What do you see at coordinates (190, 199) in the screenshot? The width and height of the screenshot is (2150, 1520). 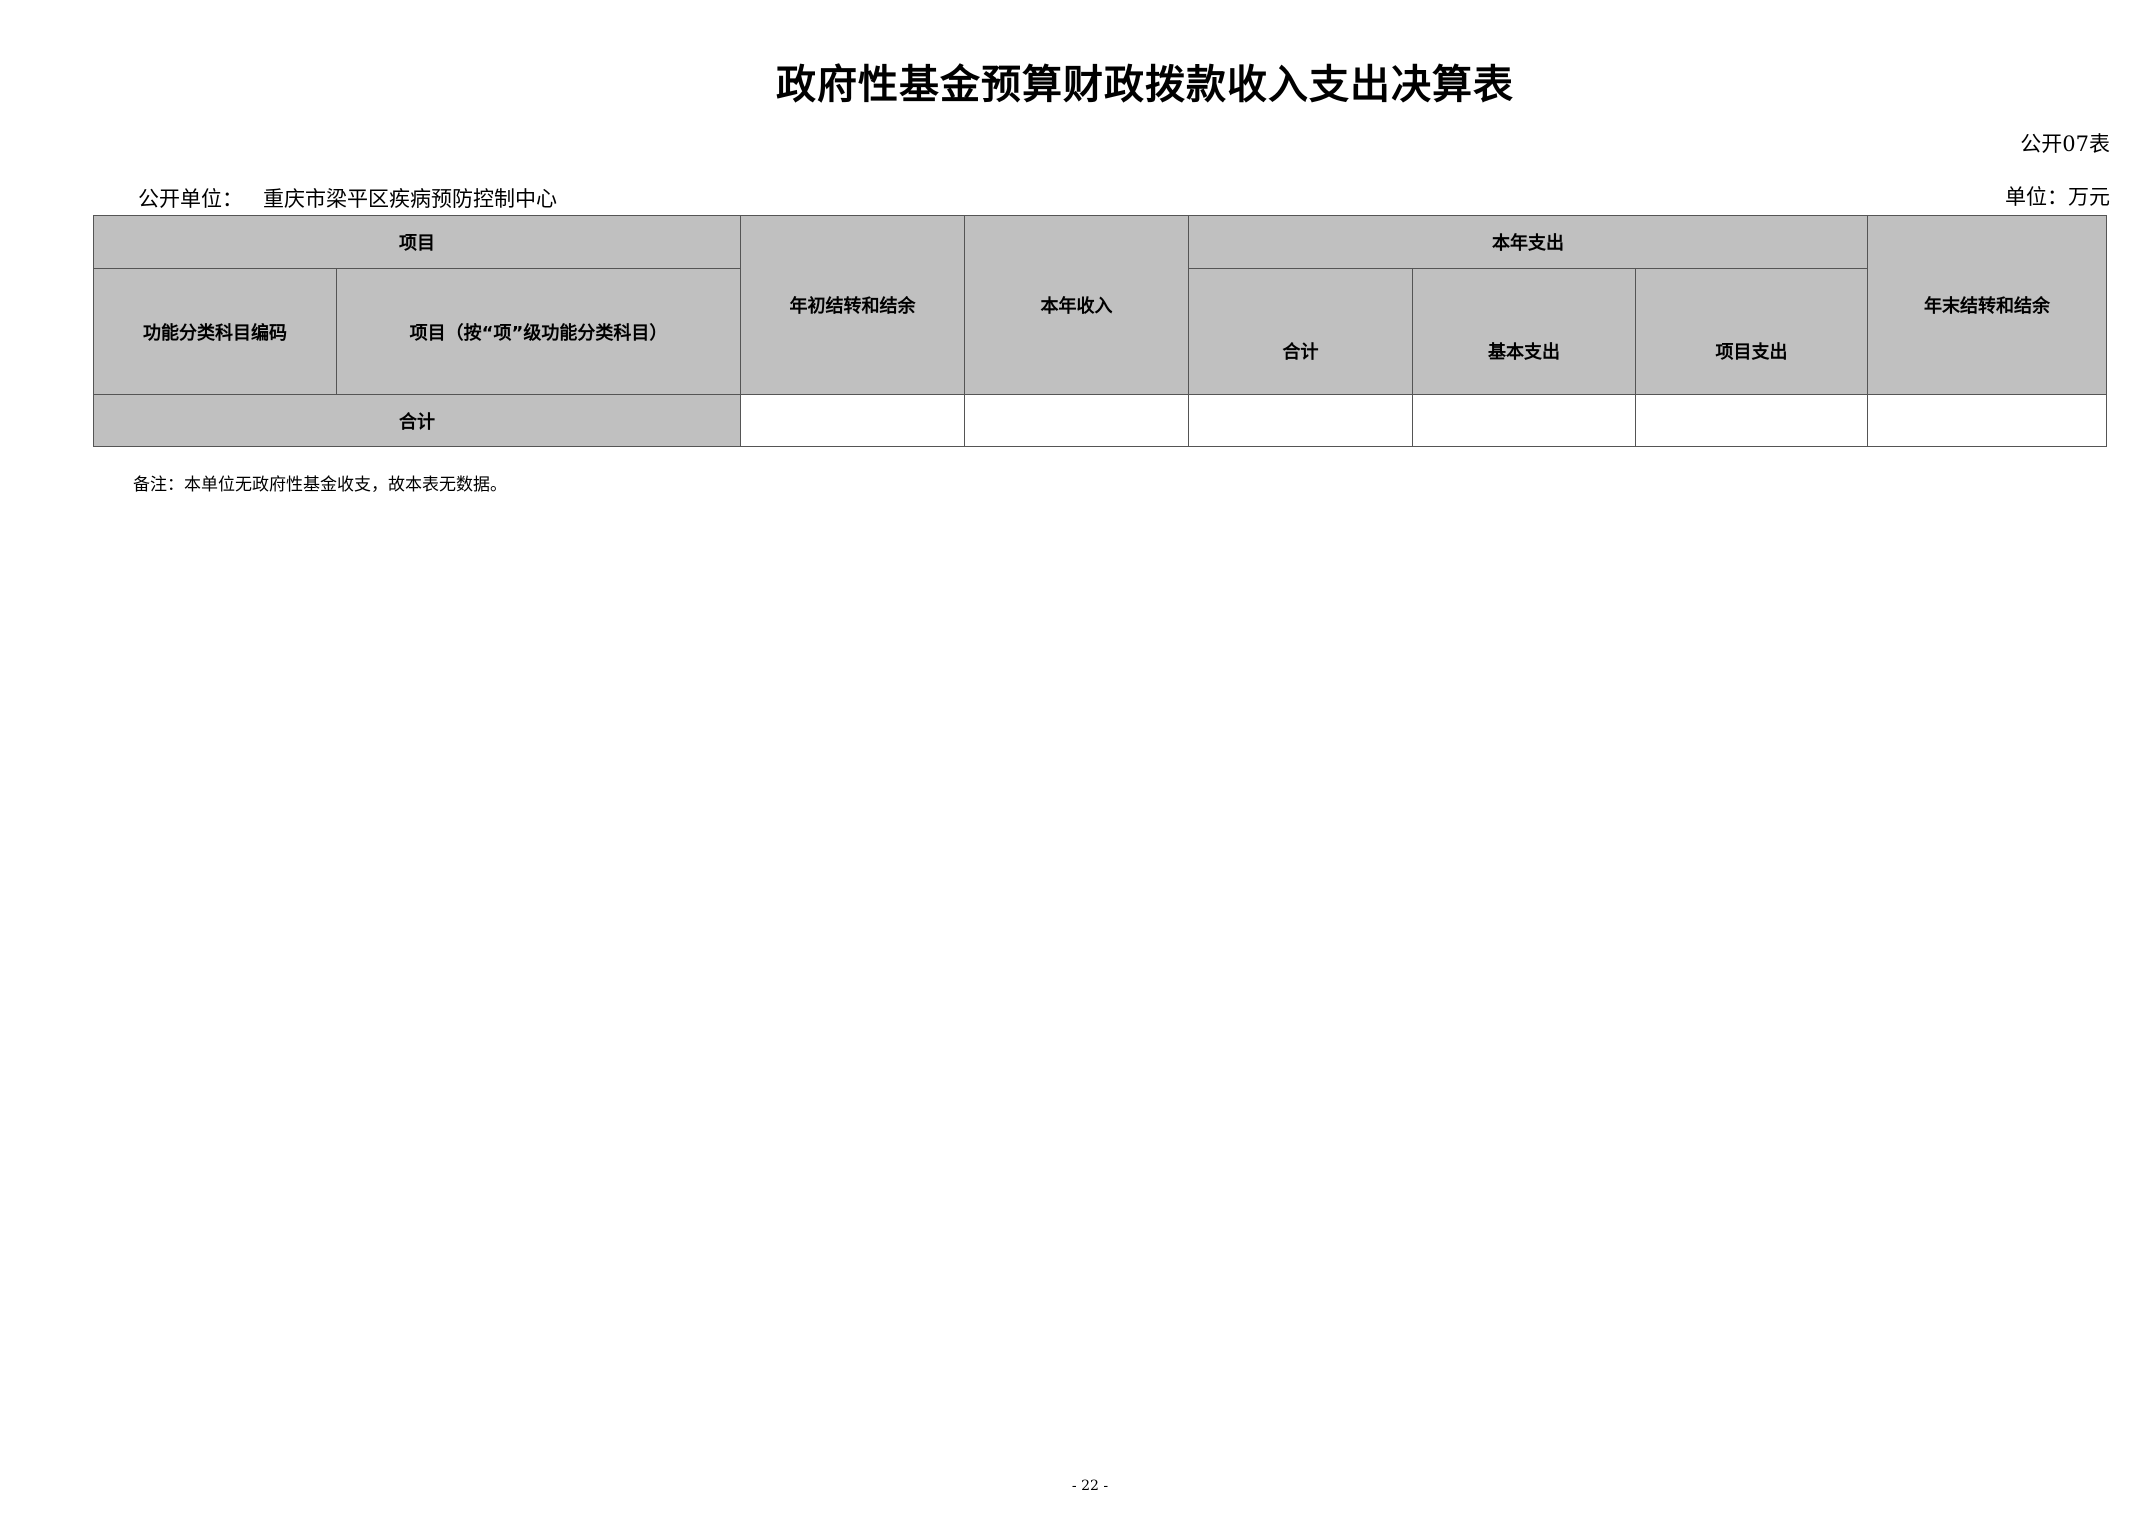 I see `publishing-unit-label: 公开单位：` at bounding box center [190, 199].